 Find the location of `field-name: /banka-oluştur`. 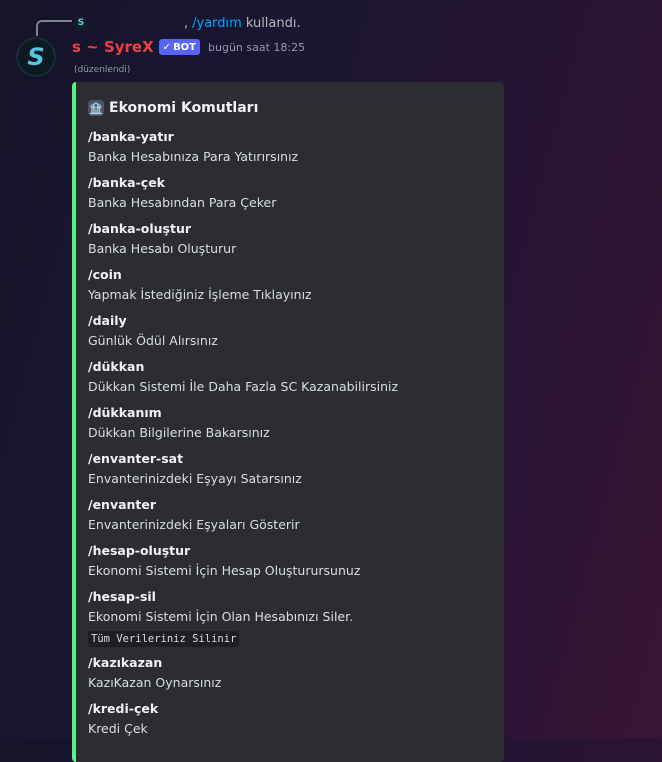

field-name: /banka-oluştur is located at coordinates (140, 228).